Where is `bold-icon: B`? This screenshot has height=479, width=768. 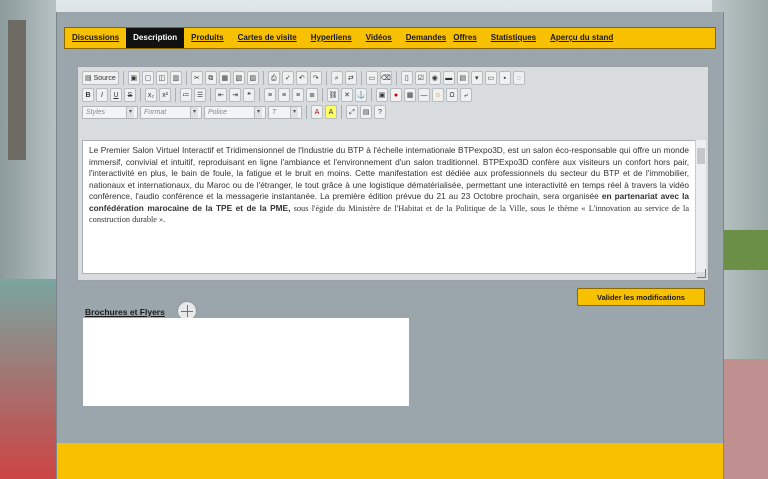 bold-icon: B is located at coordinates (88, 95).